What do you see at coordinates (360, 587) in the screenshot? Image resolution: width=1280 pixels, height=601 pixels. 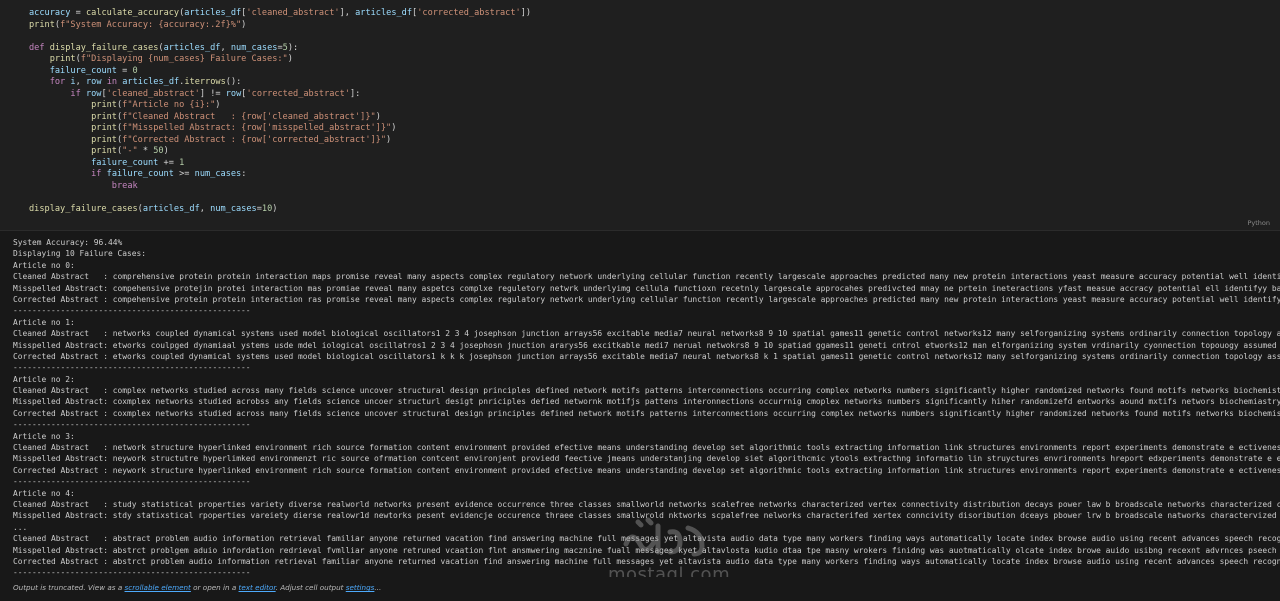 I see `settings-link: settings` at bounding box center [360, 587].